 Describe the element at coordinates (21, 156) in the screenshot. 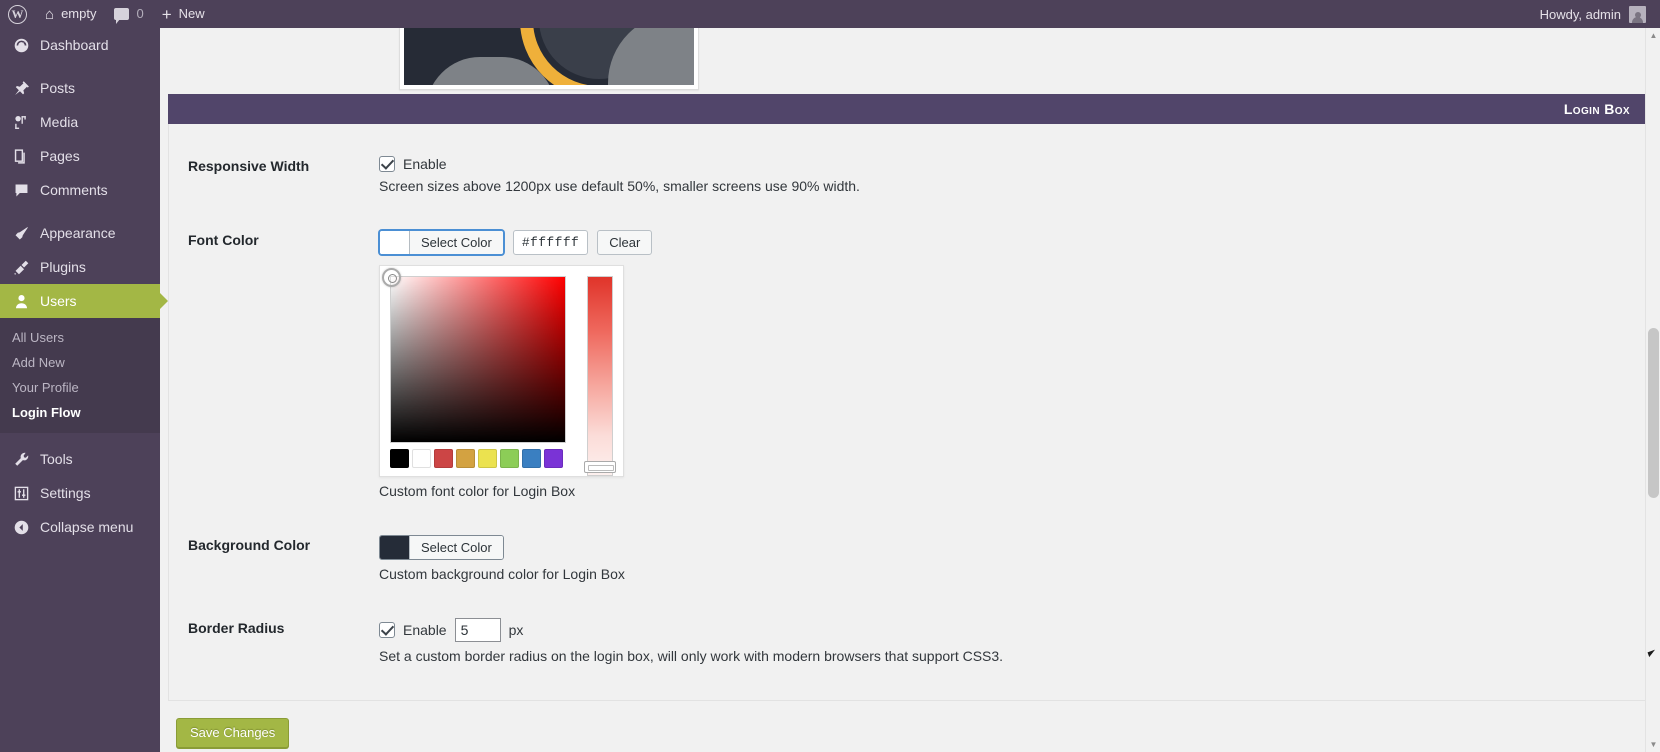

I see `pages-icon` at that location.